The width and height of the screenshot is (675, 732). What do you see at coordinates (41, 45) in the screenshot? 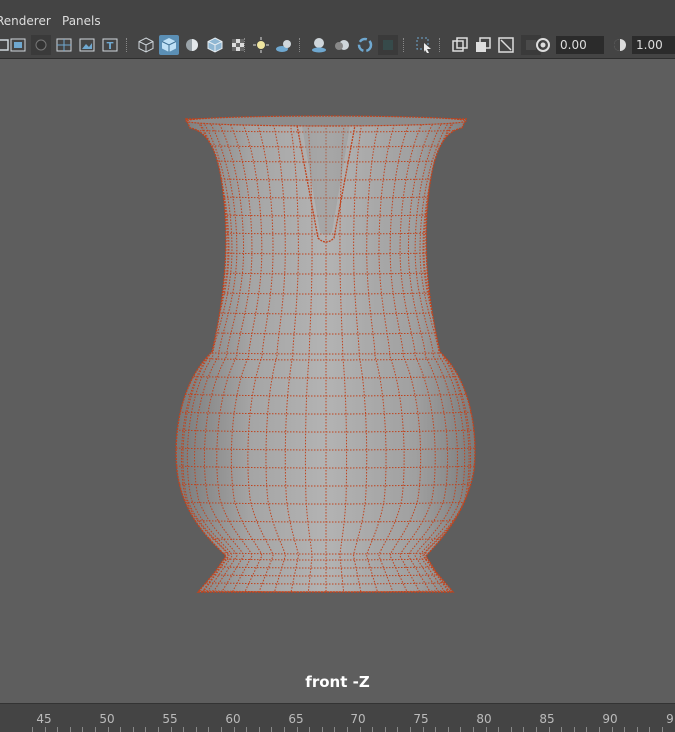
I see `isolate-select-icon` at bounding box center [41, 45].